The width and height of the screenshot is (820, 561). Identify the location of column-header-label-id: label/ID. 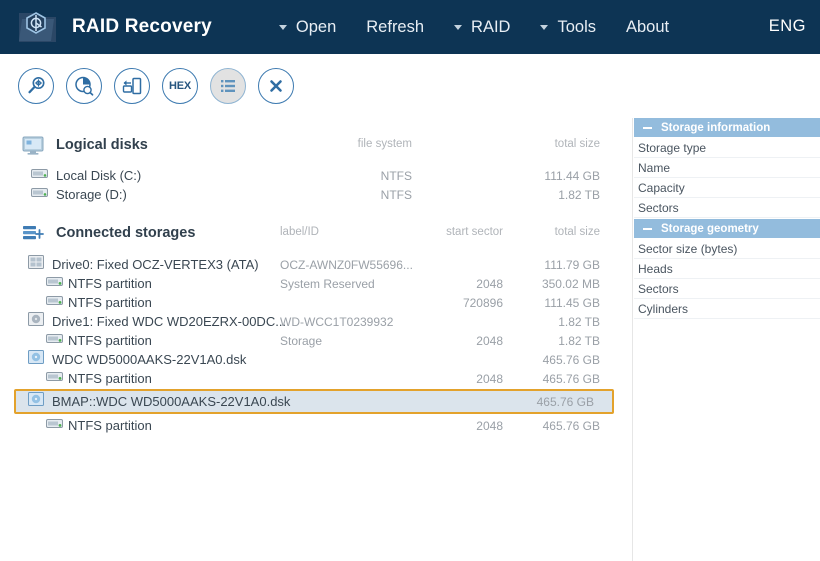
(299, 232).